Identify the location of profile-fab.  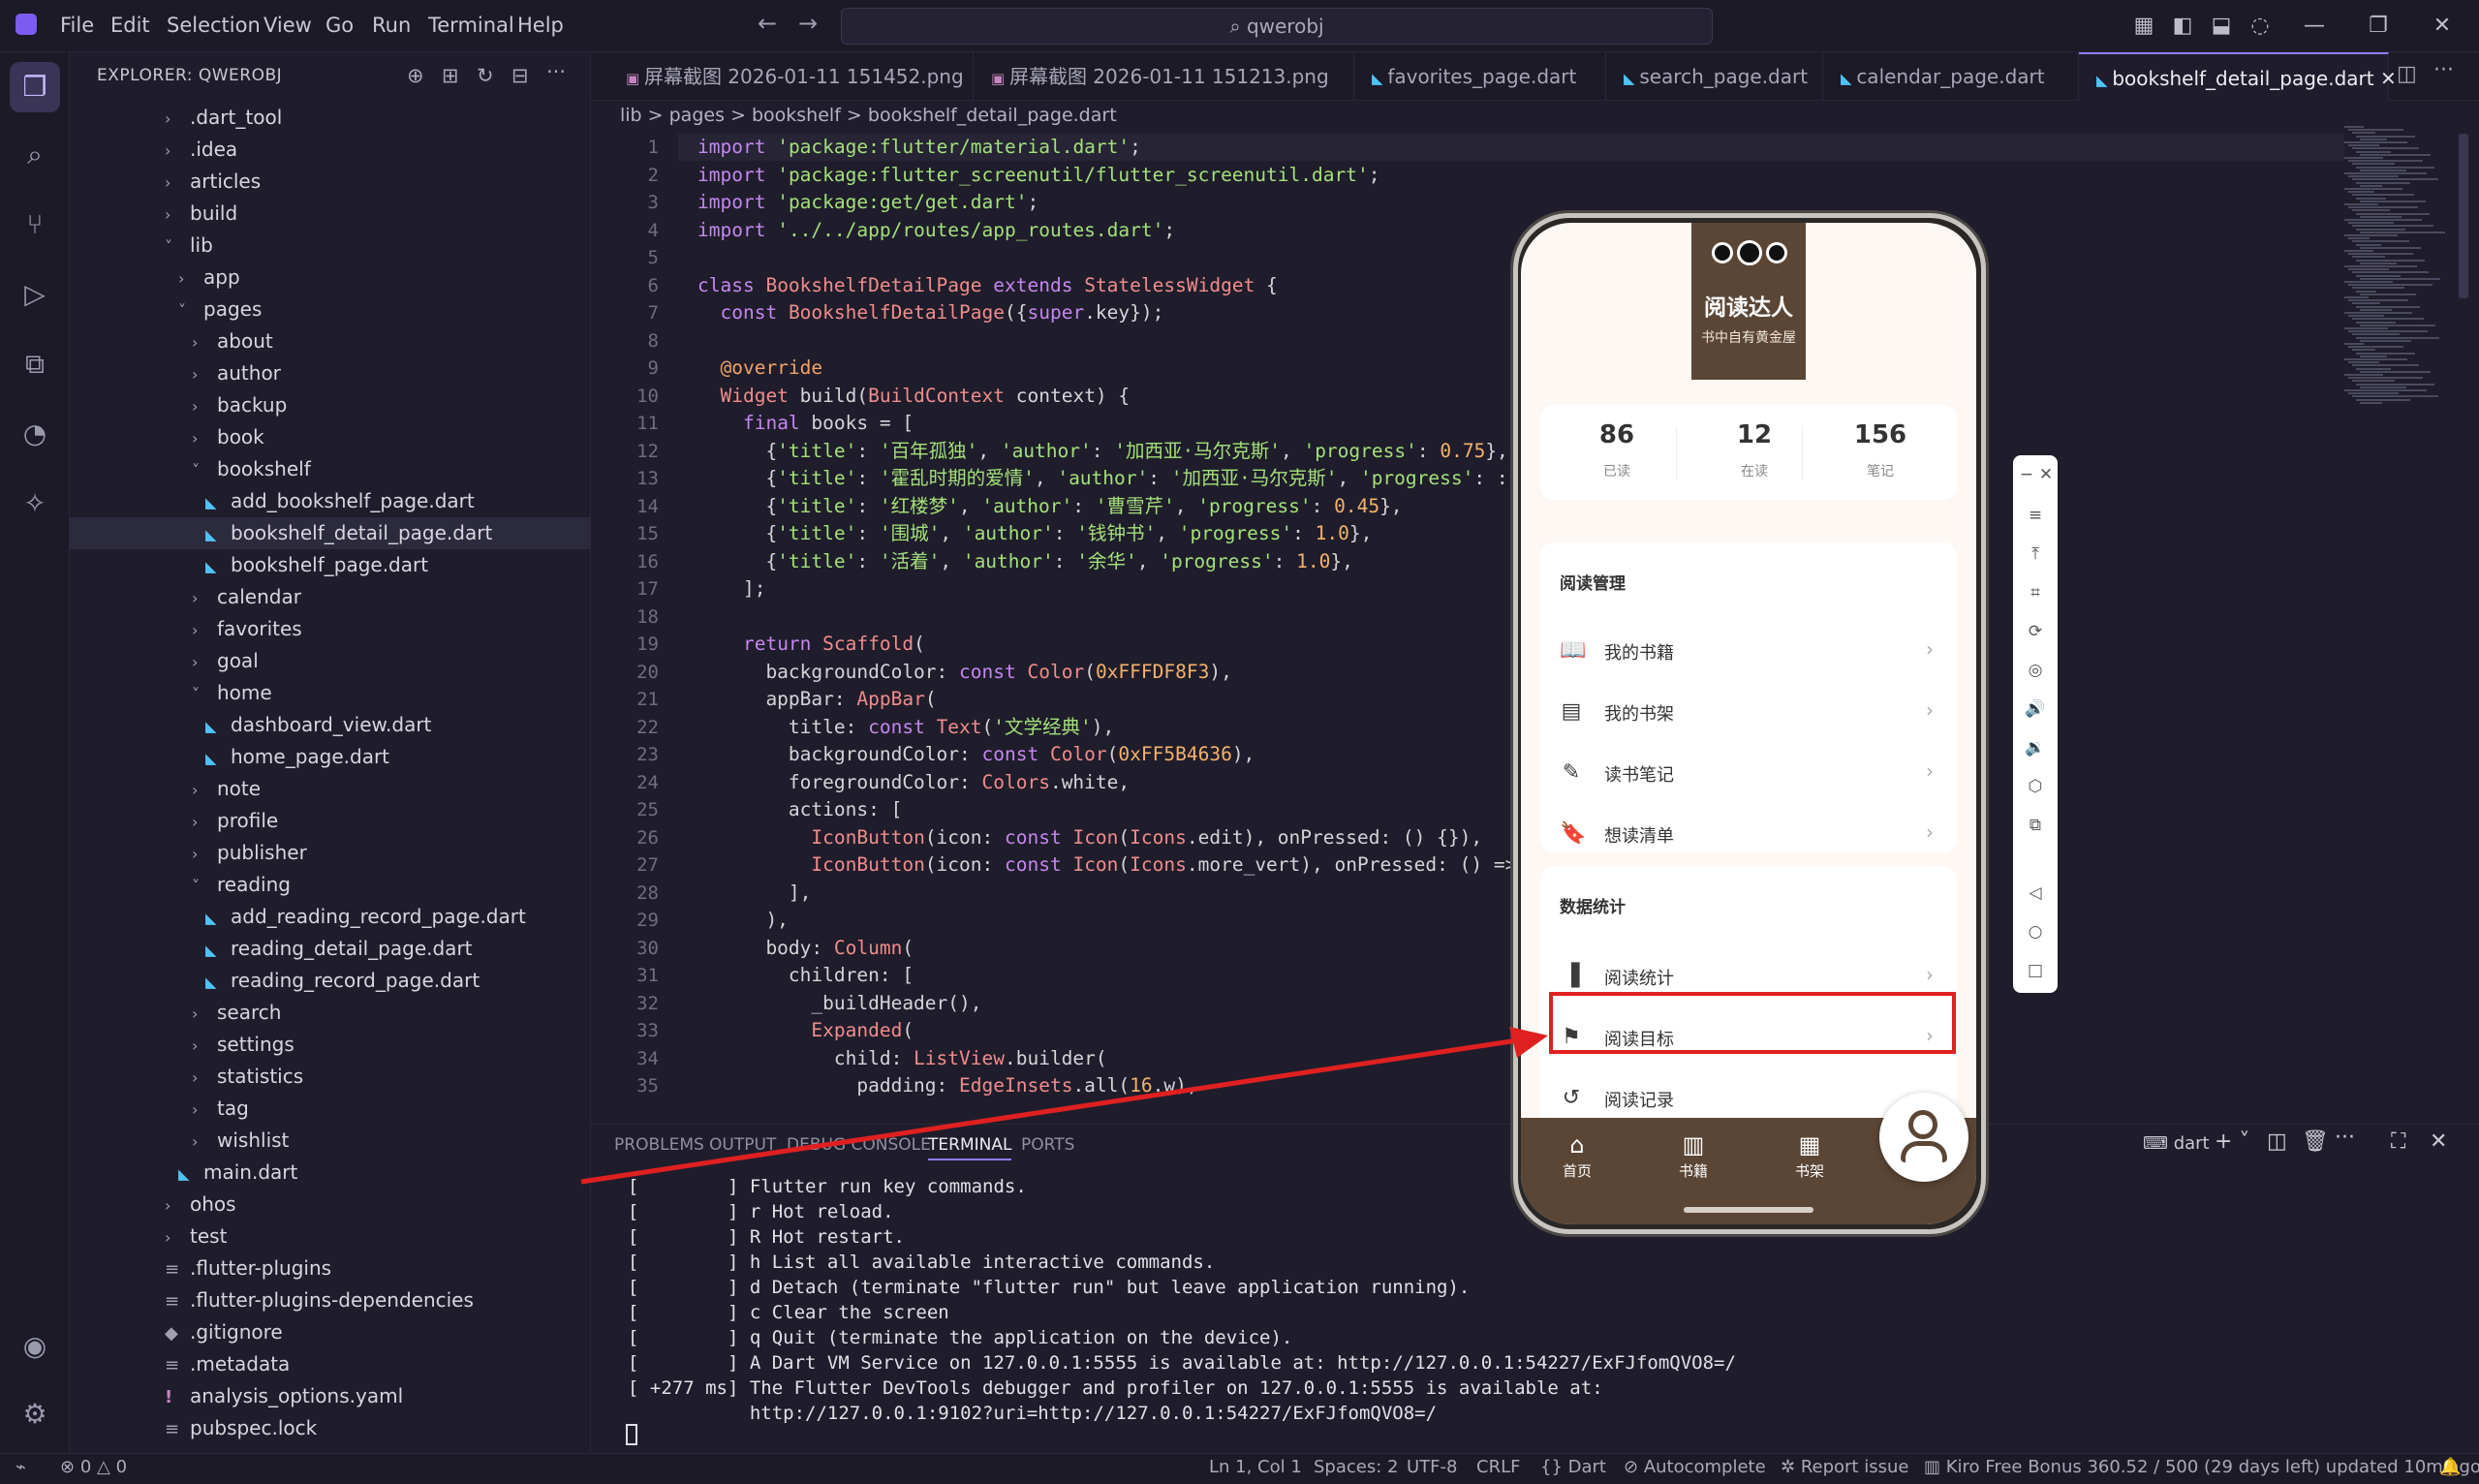
(1923, 1137).